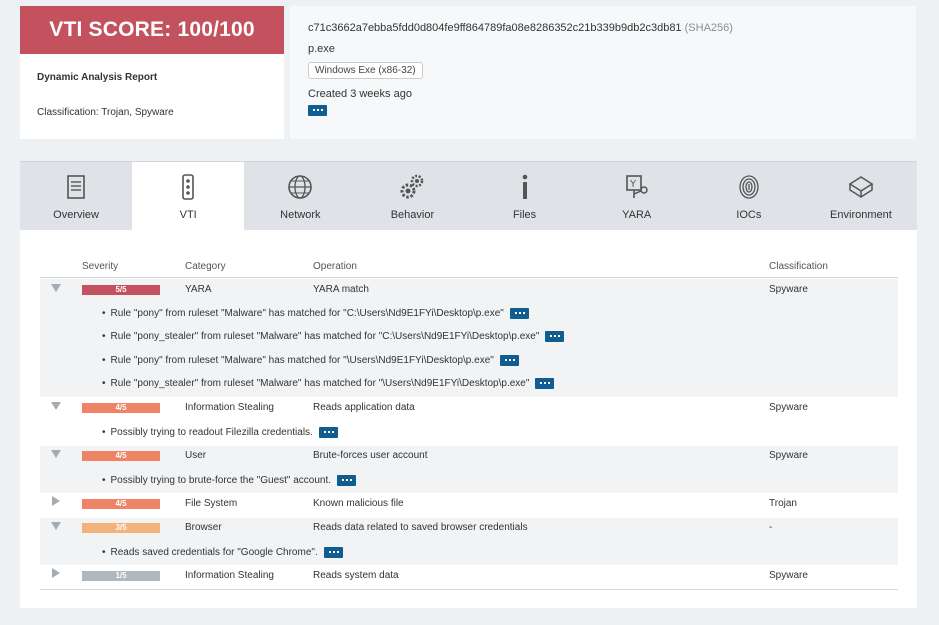 The width and height of the screenshot is (939, 625). What do you see at coordinates (198, 289) in the screenshot?
I see `row-category: YARA` at bounding box center [198, 289].